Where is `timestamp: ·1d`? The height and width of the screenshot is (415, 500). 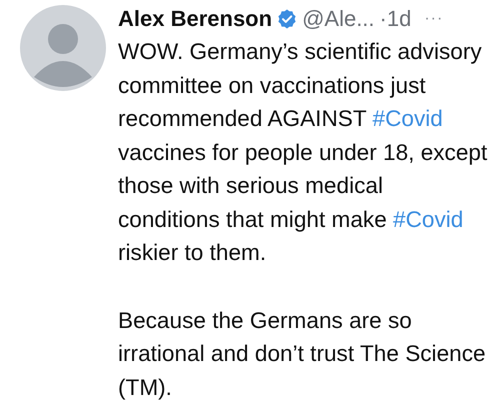
timestamp: ·1d is located at coordinates (396, 19).